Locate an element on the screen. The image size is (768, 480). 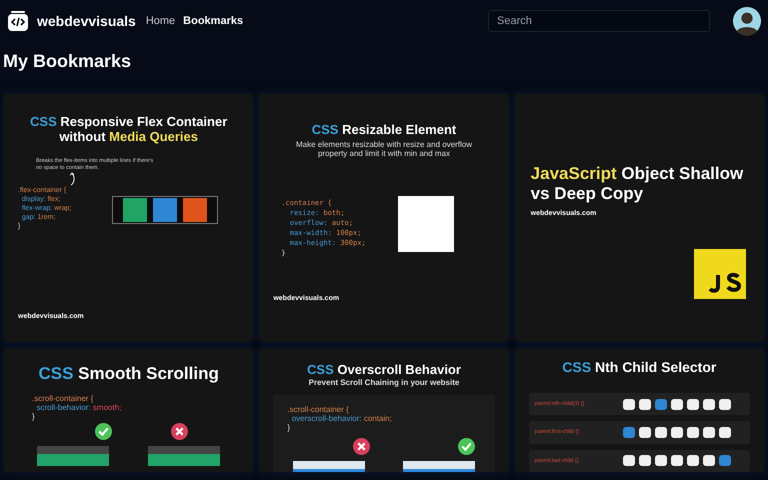
thumbnail-subtitle: Prevent Scroll Chaining in your website is located at coordinates (384, 382).